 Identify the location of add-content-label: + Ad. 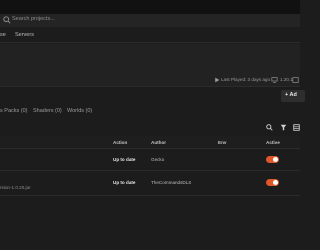
(291, 95).